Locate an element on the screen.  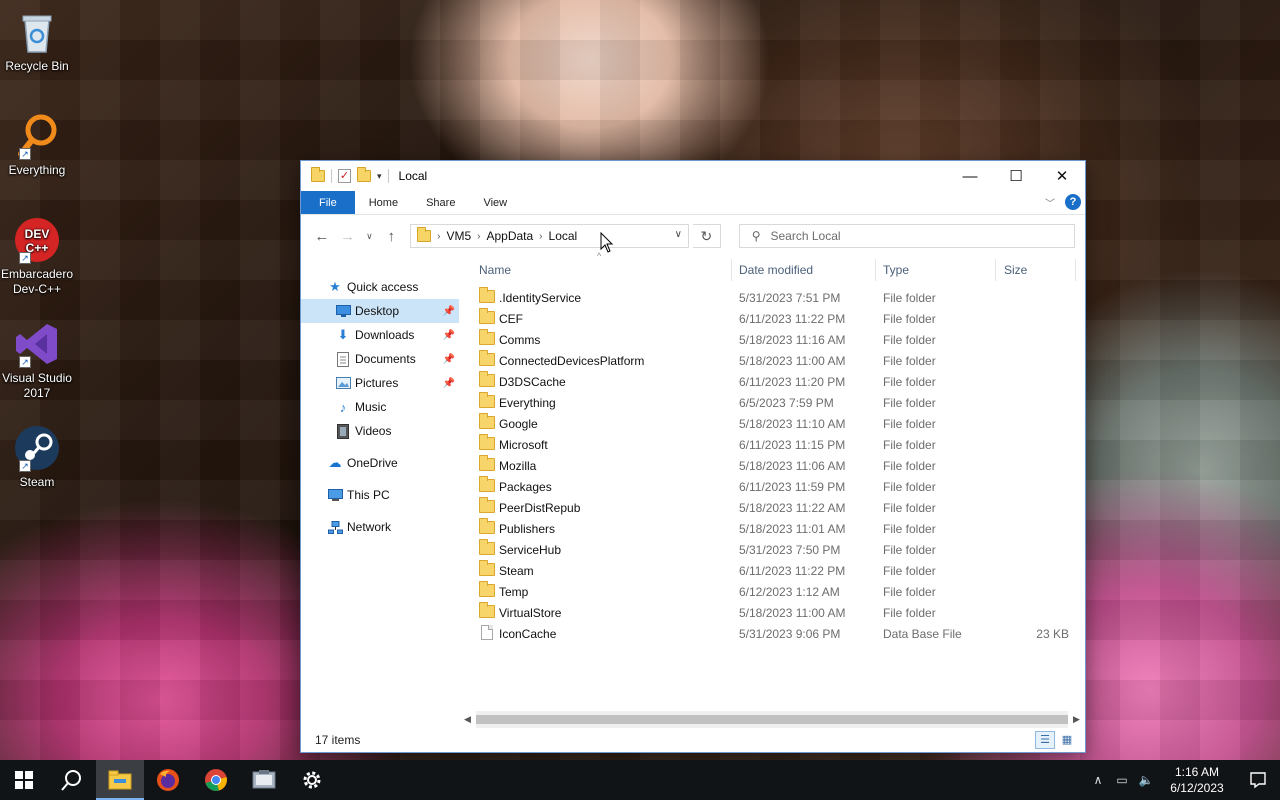
tab-view: View is located at coordinates (495, 202).